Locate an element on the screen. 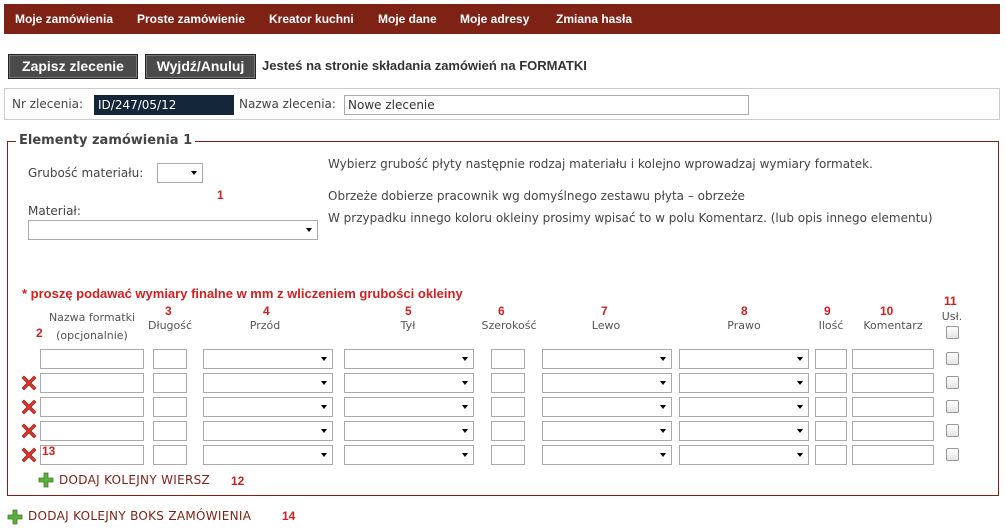 The width and height of the screenshot is (1006, 531). col-right-header: Prawo is located at coordinates (744, 325).